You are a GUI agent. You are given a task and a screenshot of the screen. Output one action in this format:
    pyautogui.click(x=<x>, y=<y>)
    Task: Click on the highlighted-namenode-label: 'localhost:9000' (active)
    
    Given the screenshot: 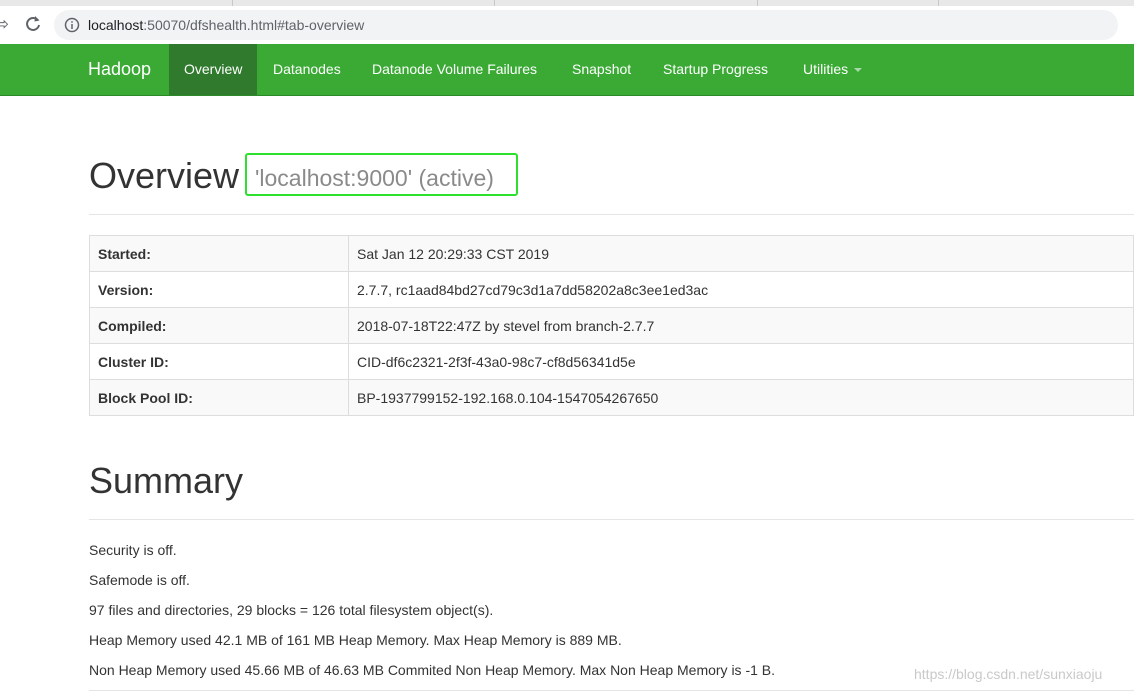 What is the action you would take?
    pyautogui.click(x=381, y=174)
    